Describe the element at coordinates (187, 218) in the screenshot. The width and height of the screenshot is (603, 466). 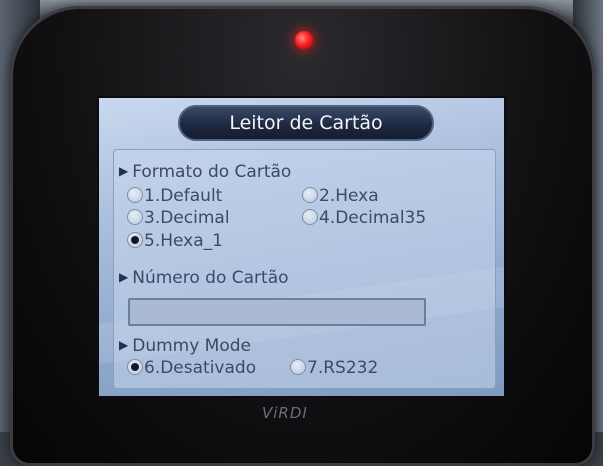
I see `option-label: 3.Decimal` at that location.